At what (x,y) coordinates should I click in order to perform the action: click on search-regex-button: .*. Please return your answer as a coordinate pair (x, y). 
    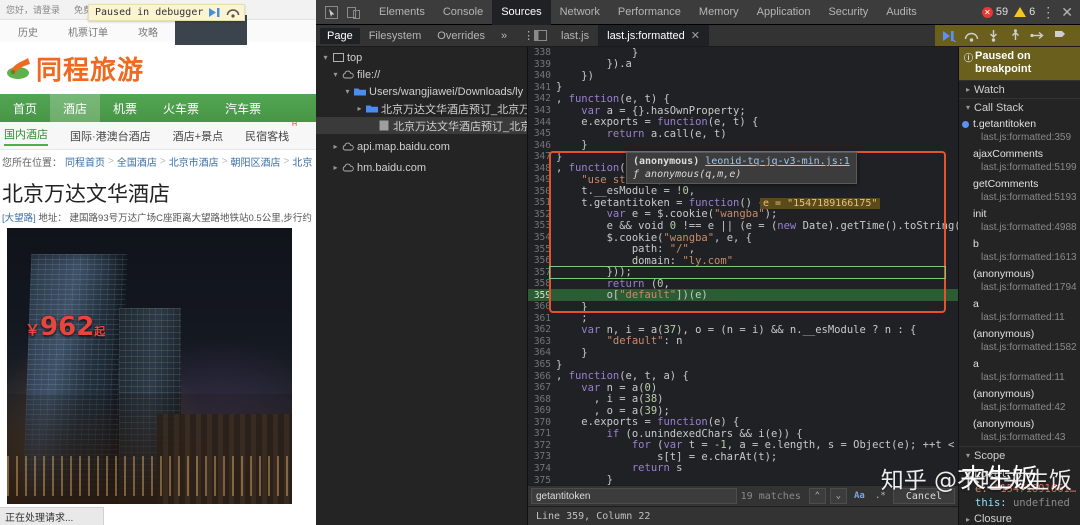
    Looking at the image, I should click on (880, 496).